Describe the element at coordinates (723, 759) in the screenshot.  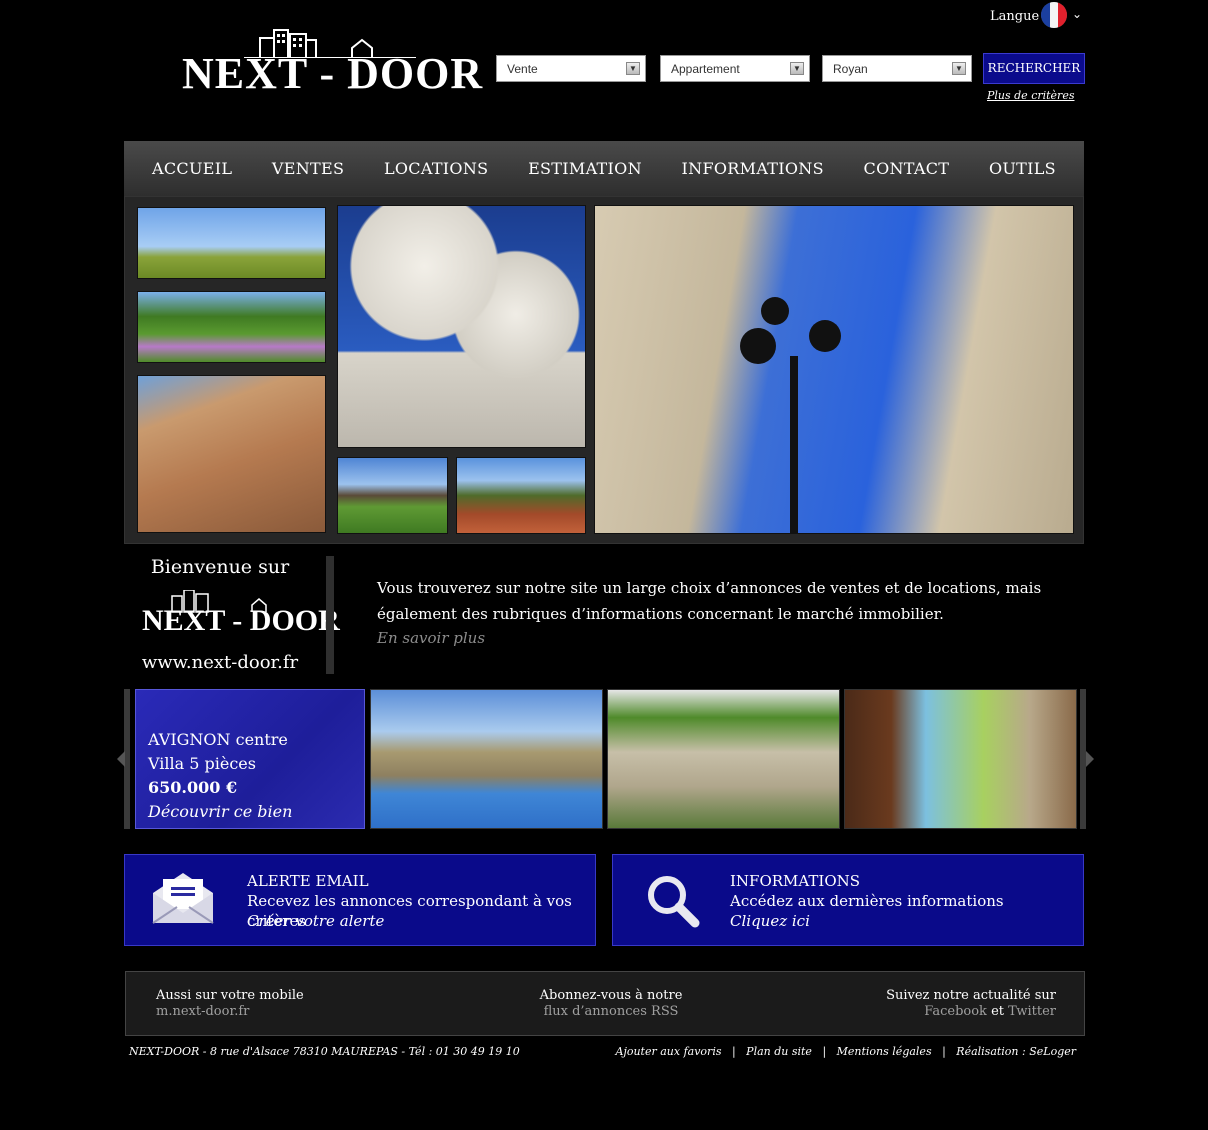
I see `property-photo-stone-house` at that location.